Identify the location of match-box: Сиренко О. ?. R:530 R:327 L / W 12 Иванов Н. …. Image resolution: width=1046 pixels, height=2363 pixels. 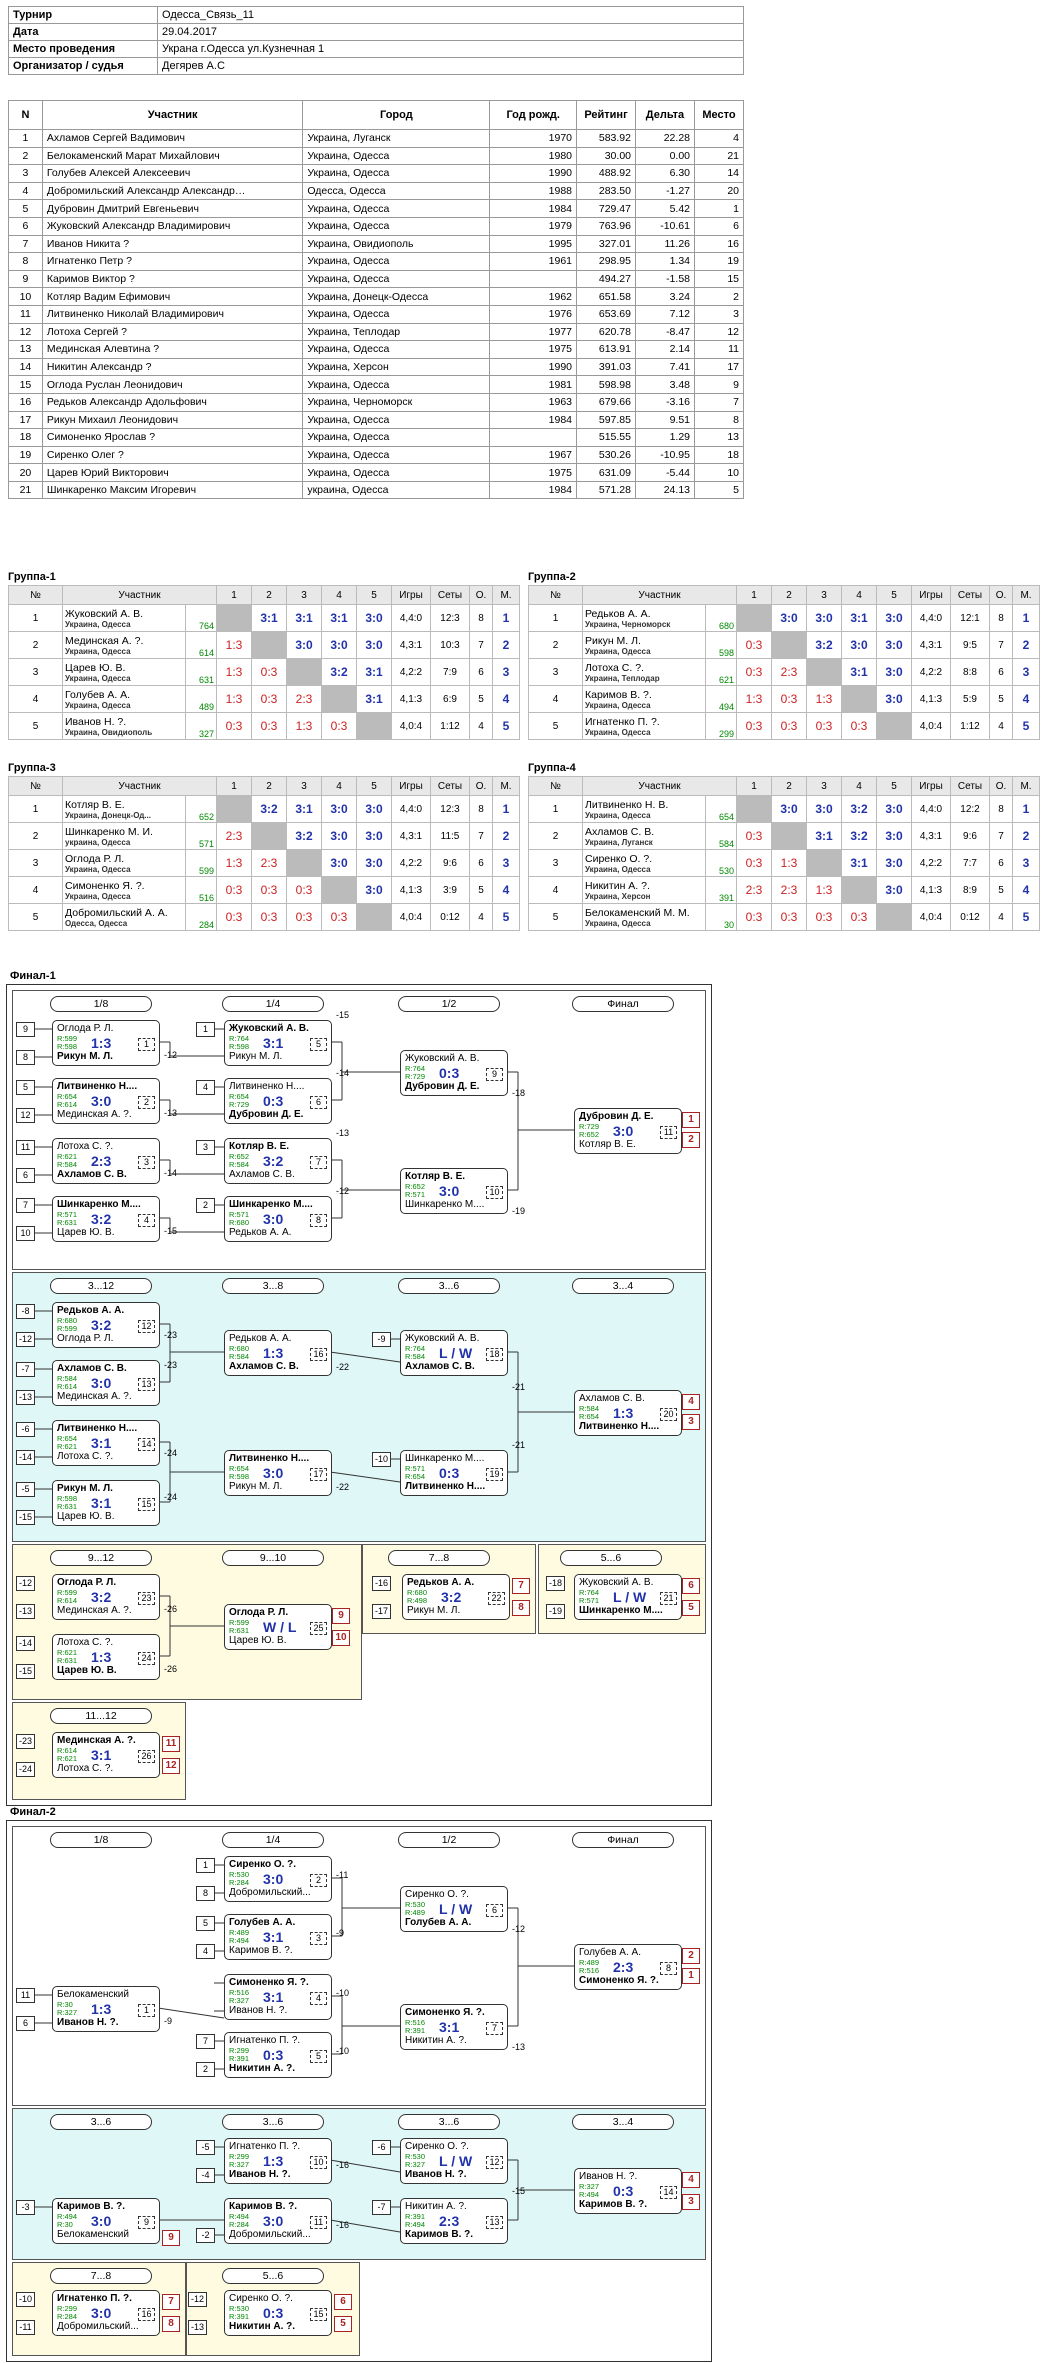
(454, 2161).